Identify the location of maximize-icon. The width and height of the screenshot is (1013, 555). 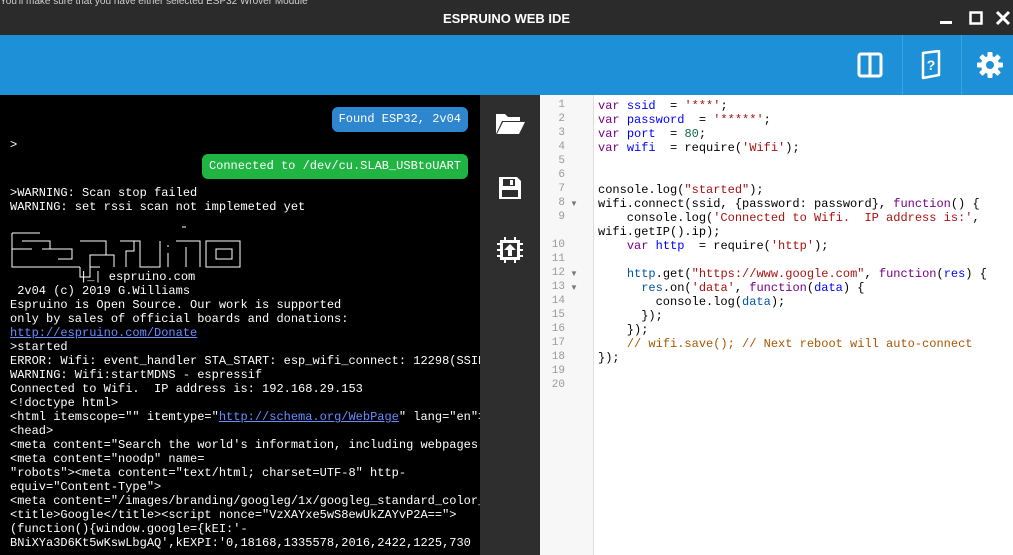
(976, 18).